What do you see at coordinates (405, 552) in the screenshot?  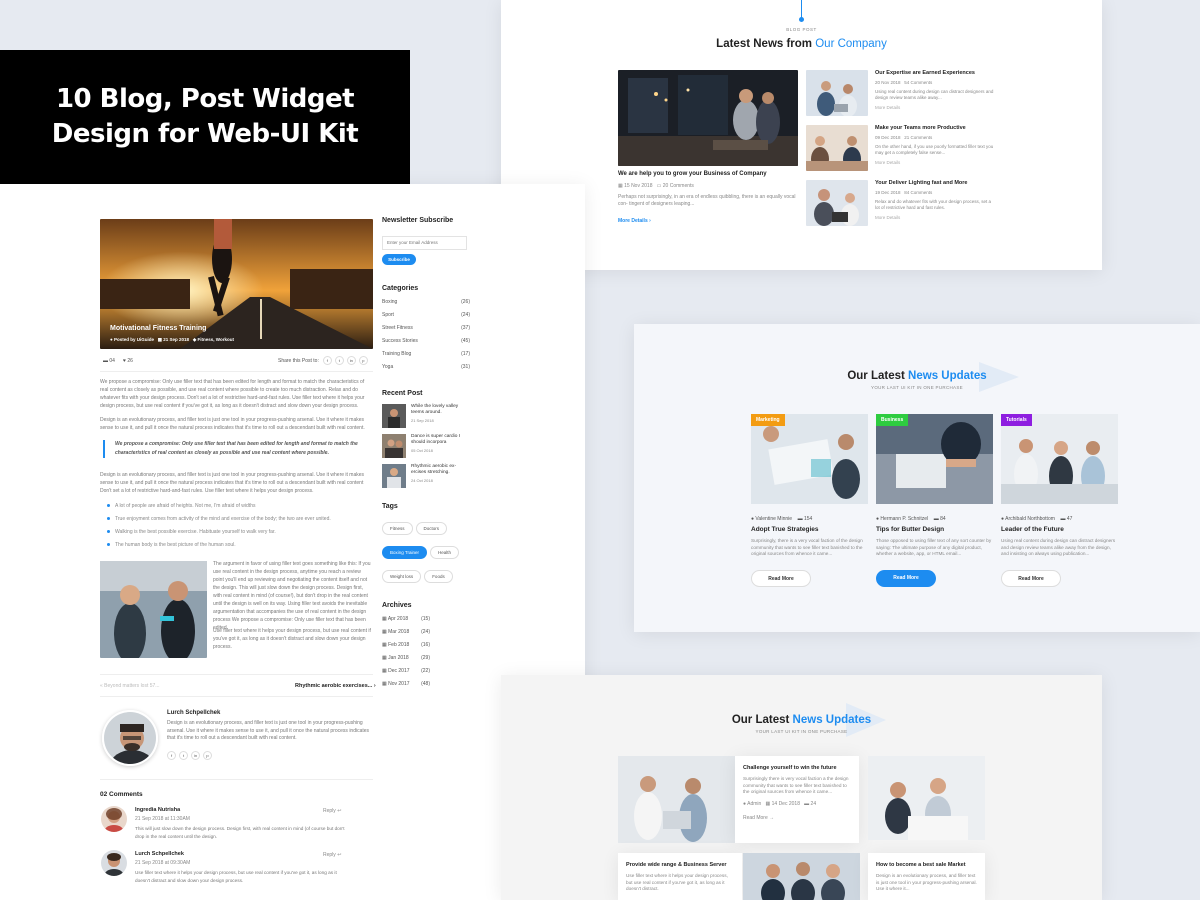 I see `tag-item-active: Boxing Trainer` at bounding box center [405, 552].